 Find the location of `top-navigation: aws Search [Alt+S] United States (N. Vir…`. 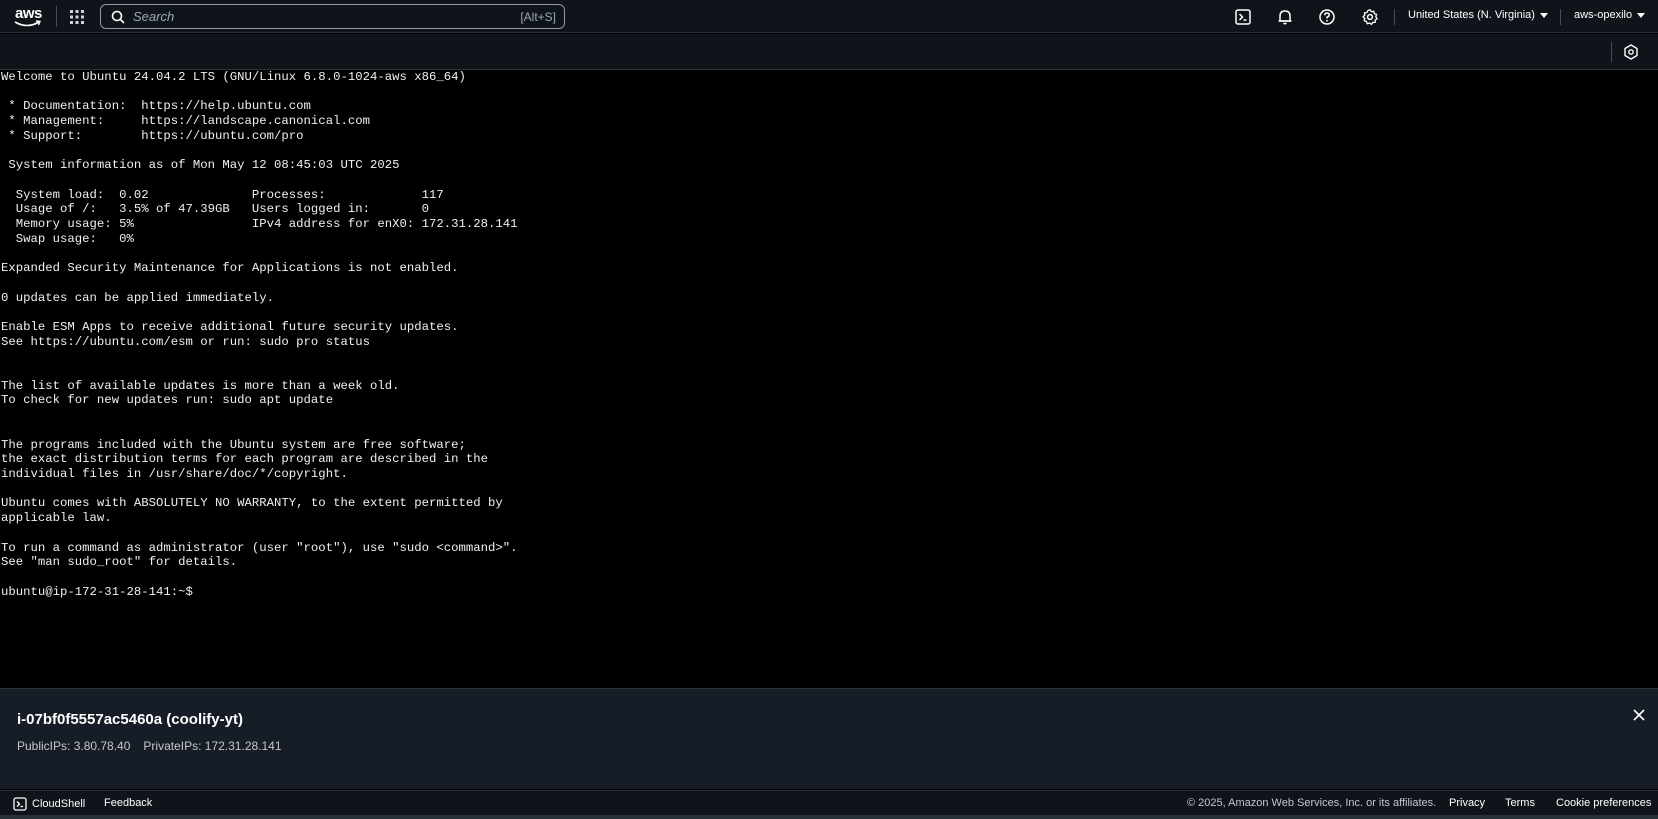

top-navigation: aws Search [Alt+S] United States (N. Vir… is located at coordinates (829, 16).